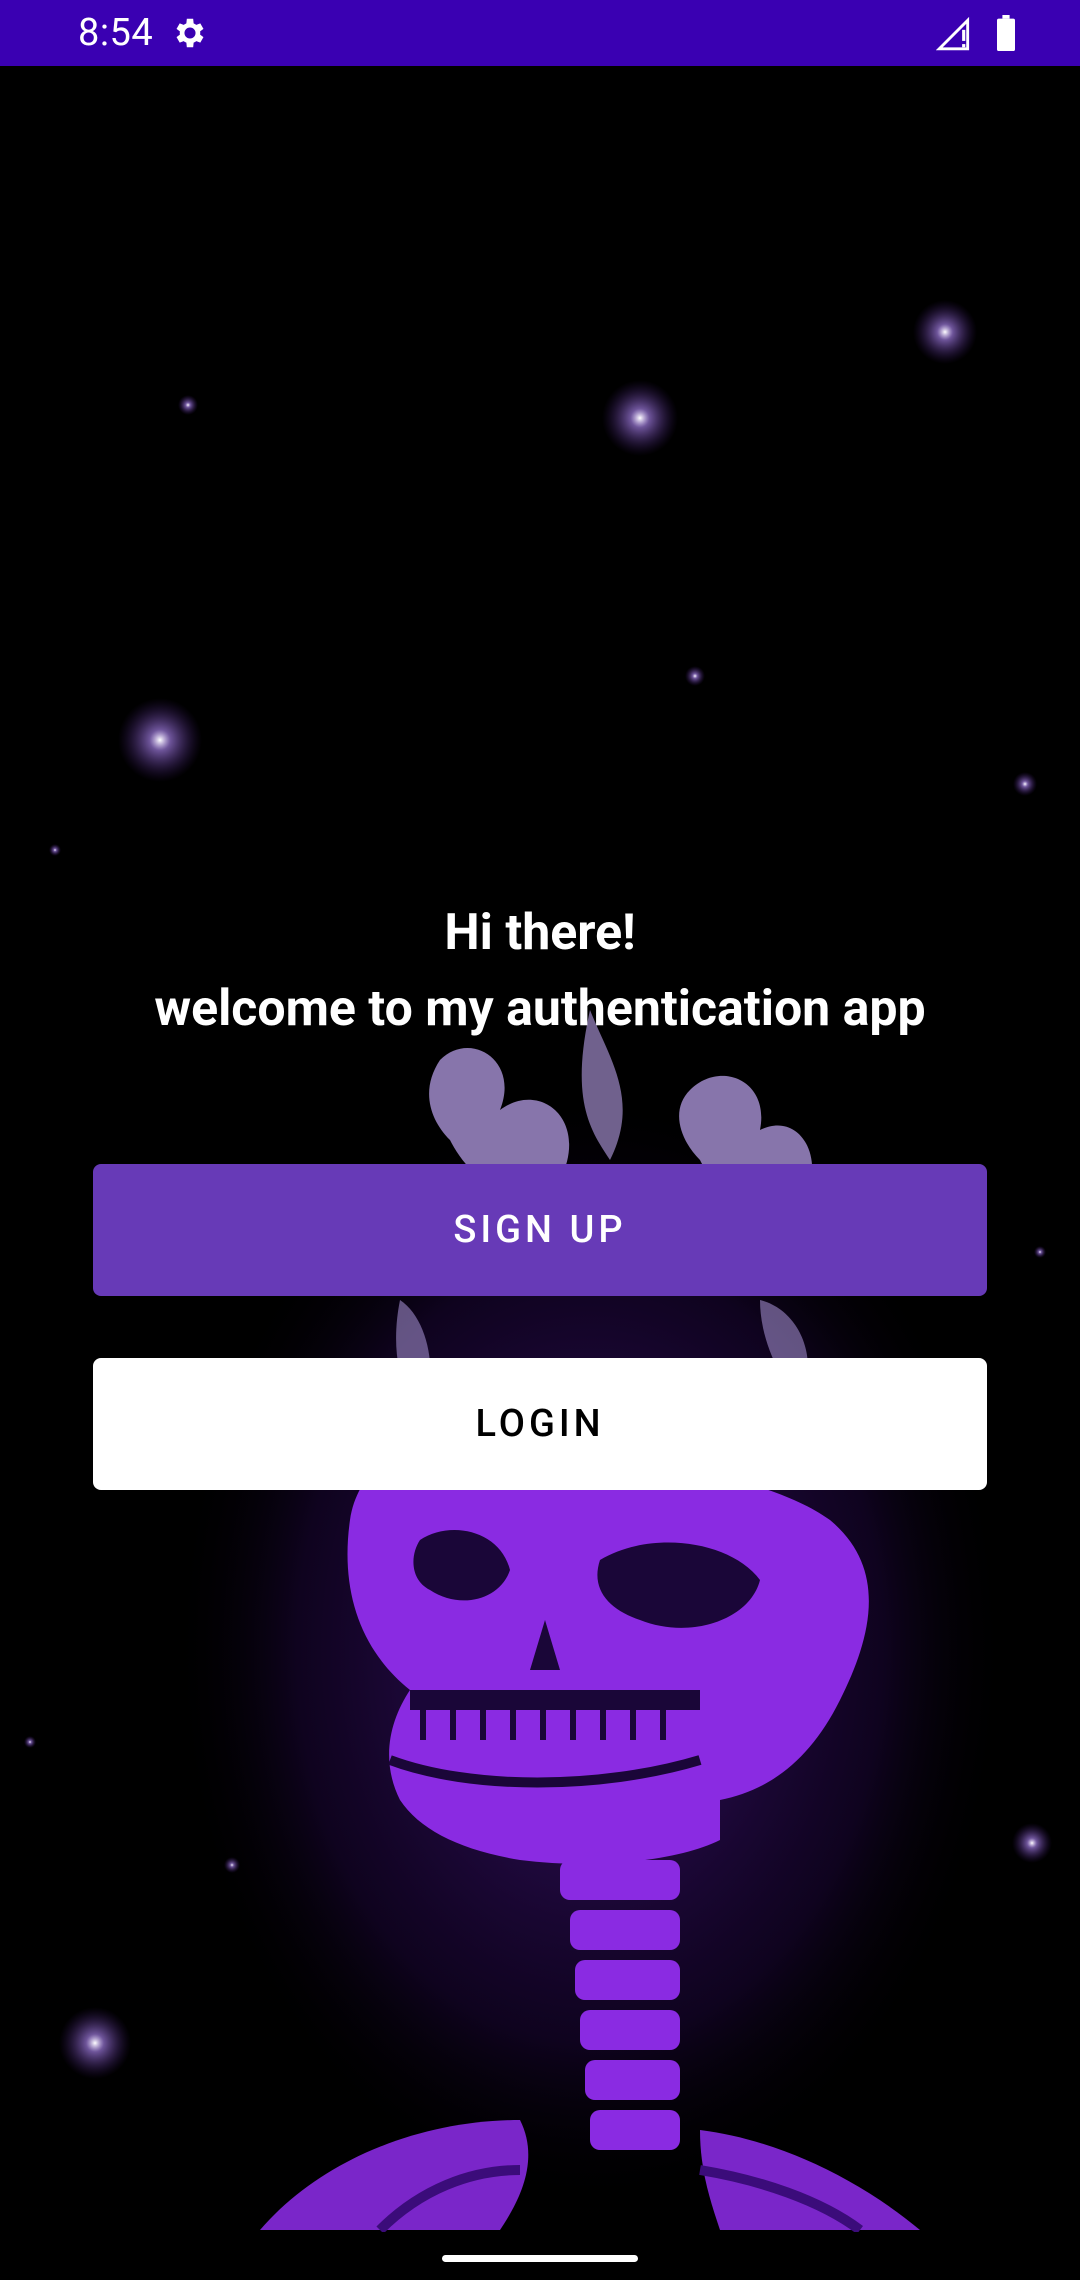 This screenshot has height=2280, width=1080. I want to click on sign-up-button: SIGN UP, so click(540, 1230).